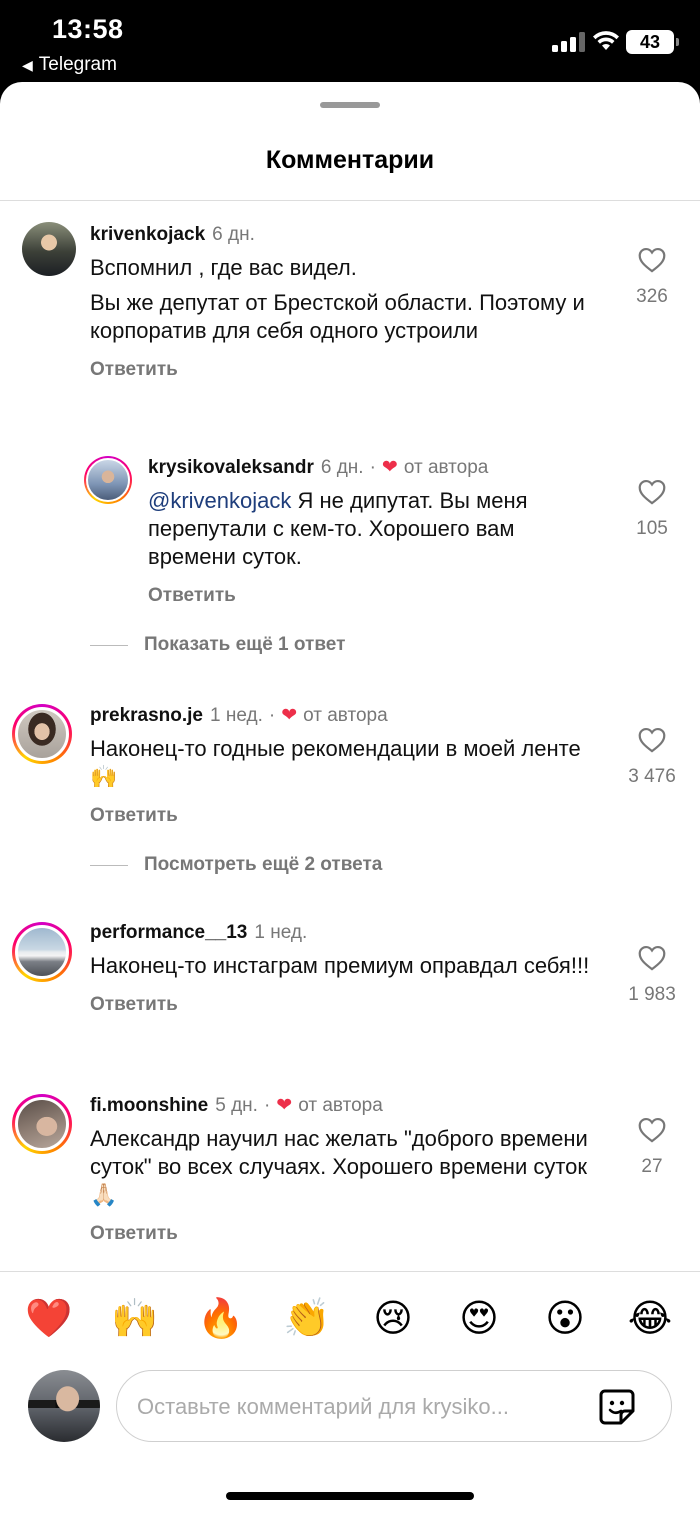 Image resolution: width=700 pixels, height=1515 pixels. What do you see at coordinates (135, 1318) in the screenshot?
I see `reaction-raised-hands-emoji: 🙌` at bounding box center [135, 1318].